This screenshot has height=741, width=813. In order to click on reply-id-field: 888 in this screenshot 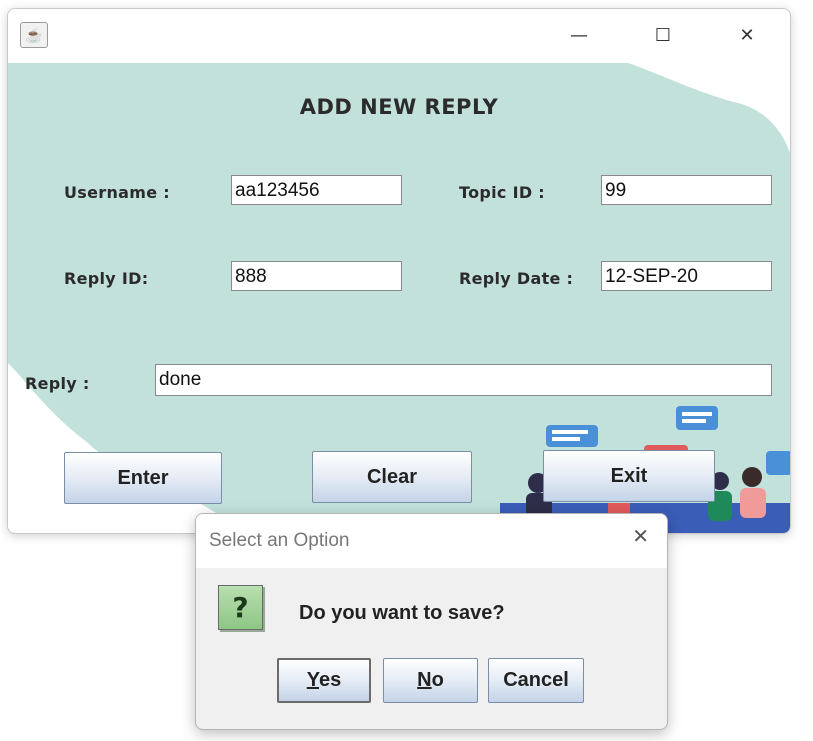, I will do `click(316, 276)`.